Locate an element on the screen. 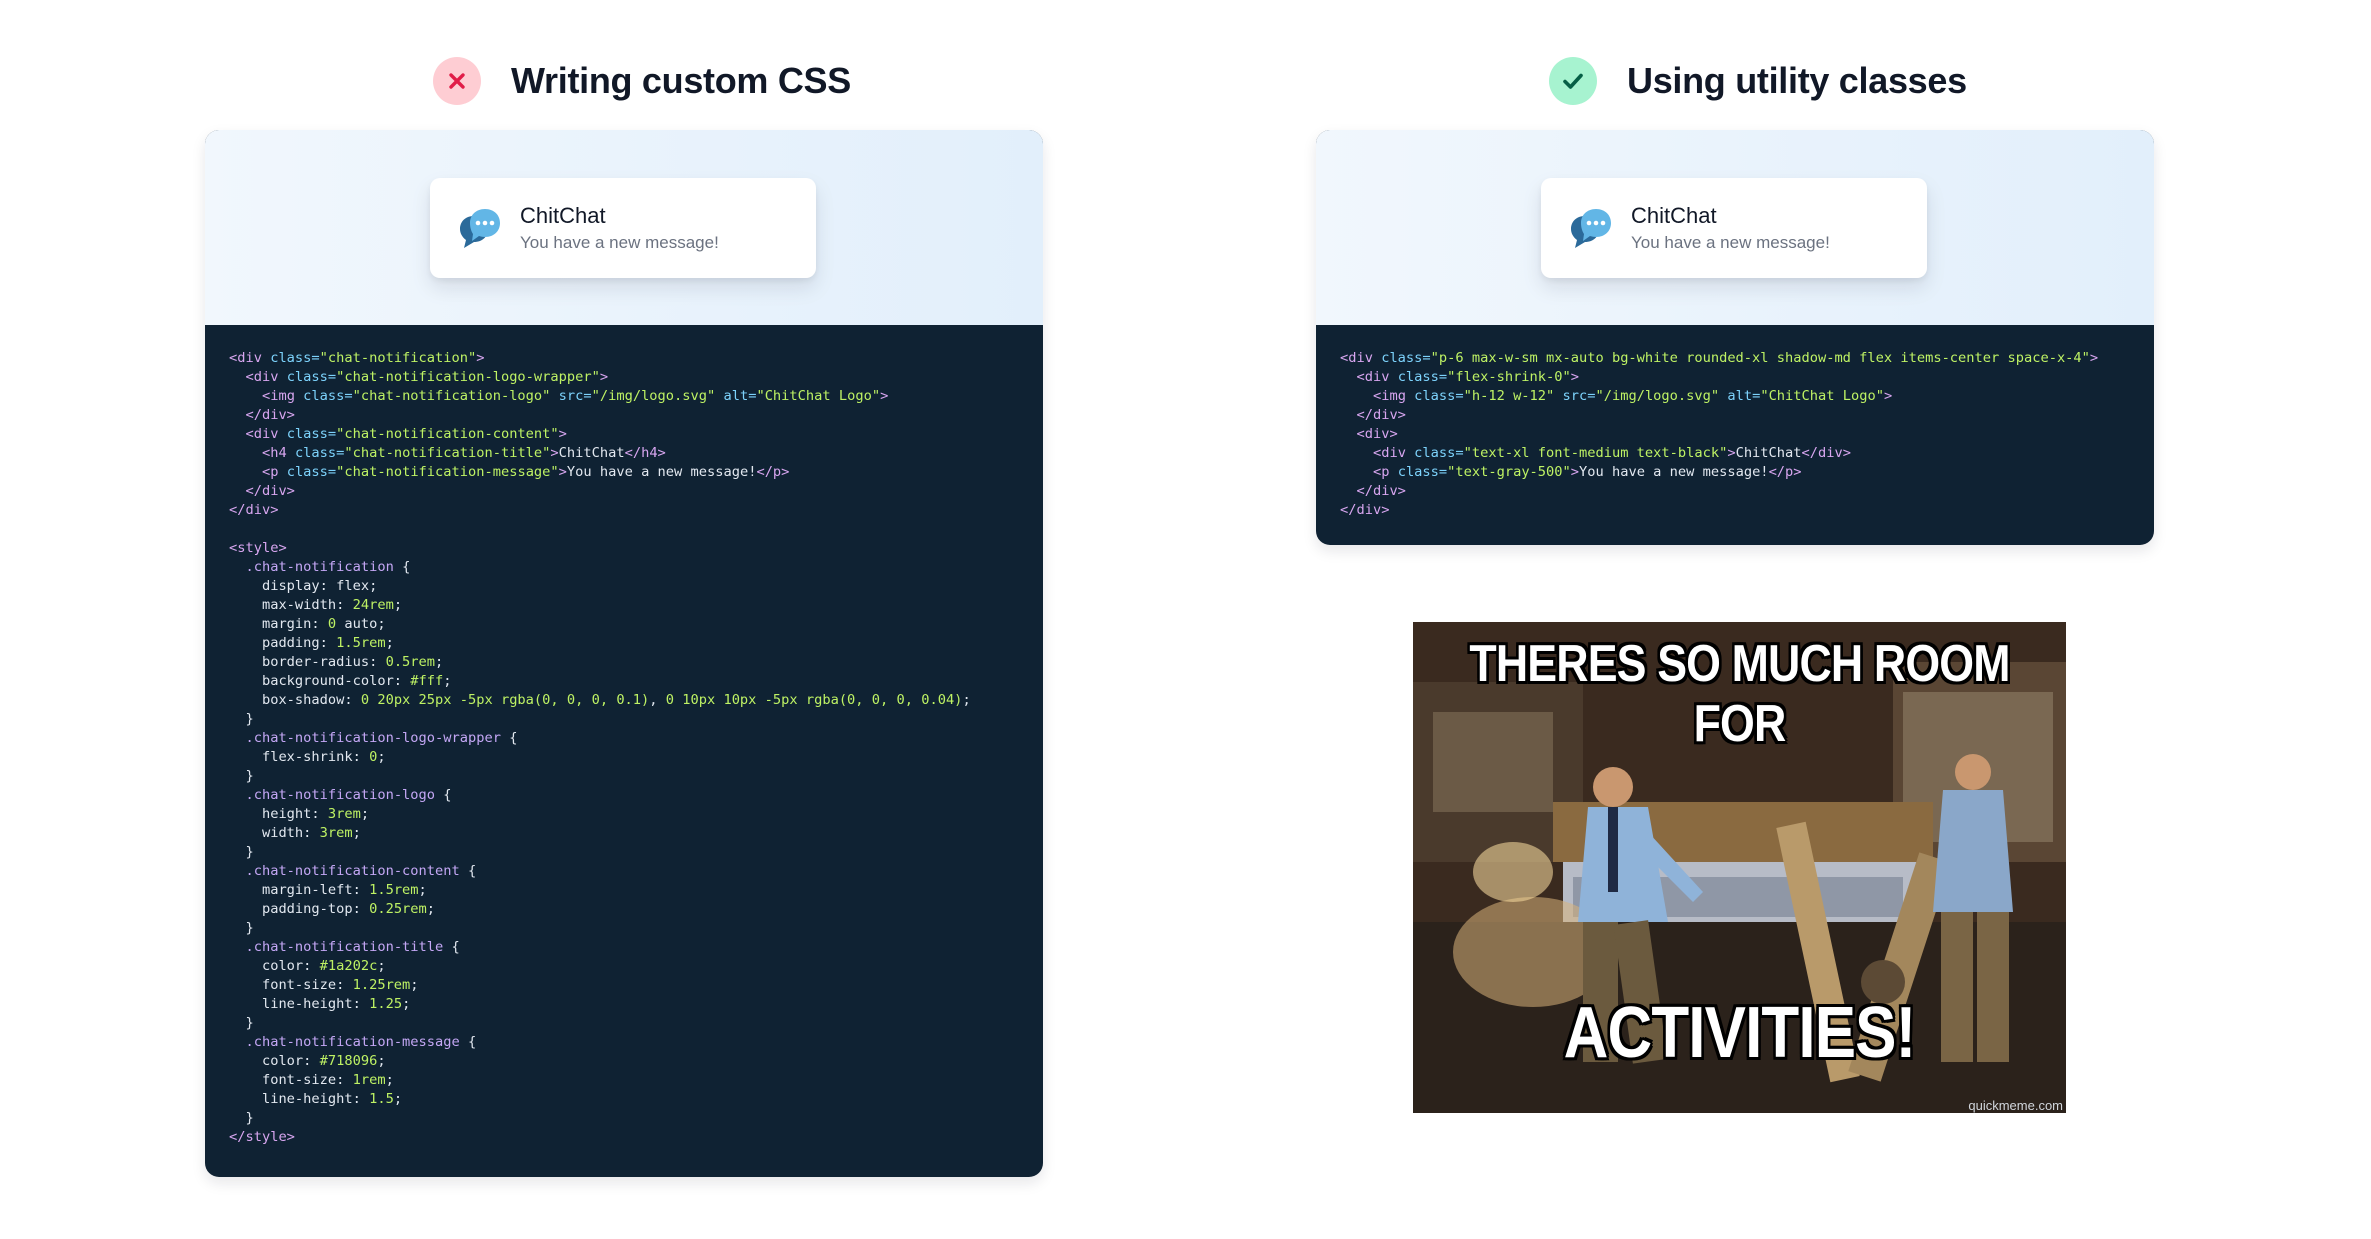  code-line: color: #1a202c; is located at coordinates (624, 966).